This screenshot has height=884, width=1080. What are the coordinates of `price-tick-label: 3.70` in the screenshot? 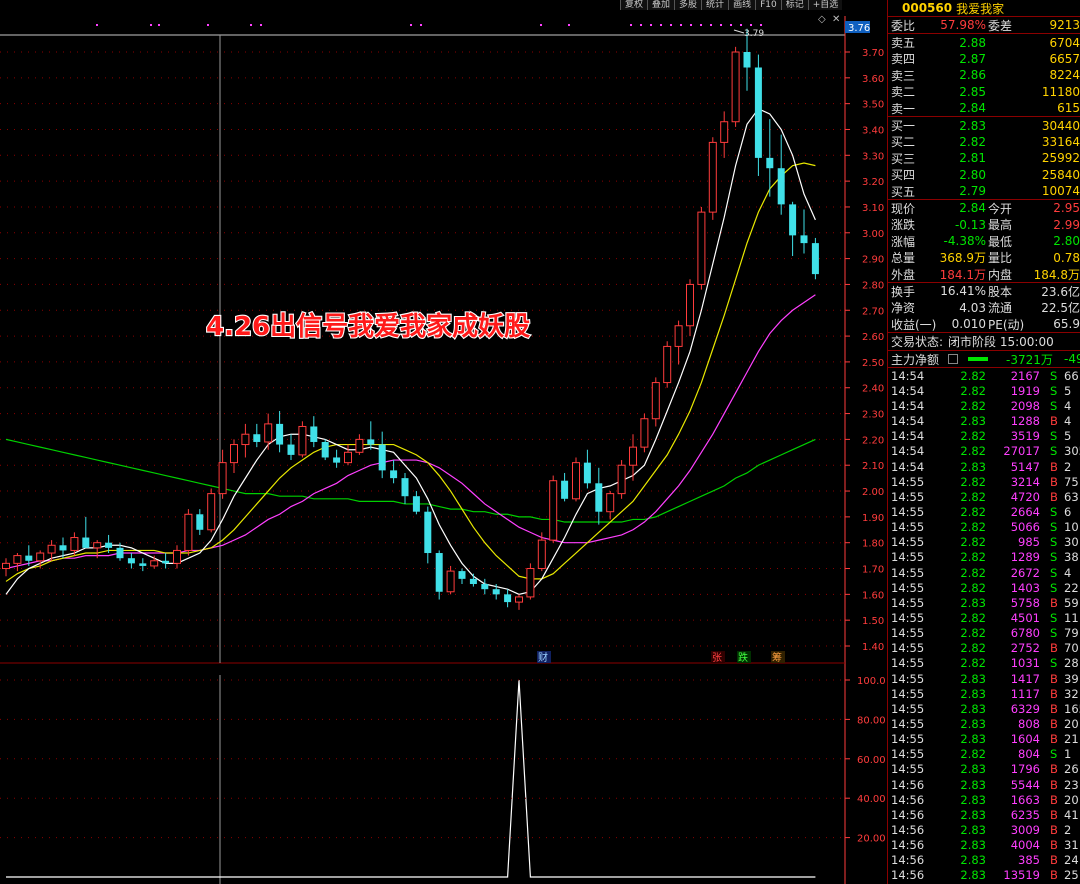 It's located at (873, 53).